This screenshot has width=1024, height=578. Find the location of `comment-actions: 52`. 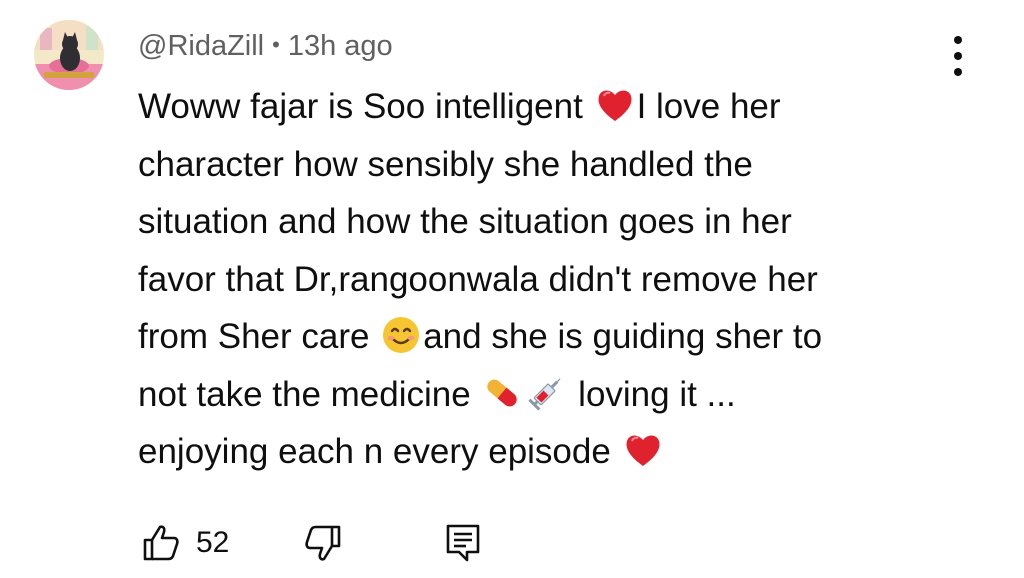

comment-actions: 52 is located at coordinates (312, 543).